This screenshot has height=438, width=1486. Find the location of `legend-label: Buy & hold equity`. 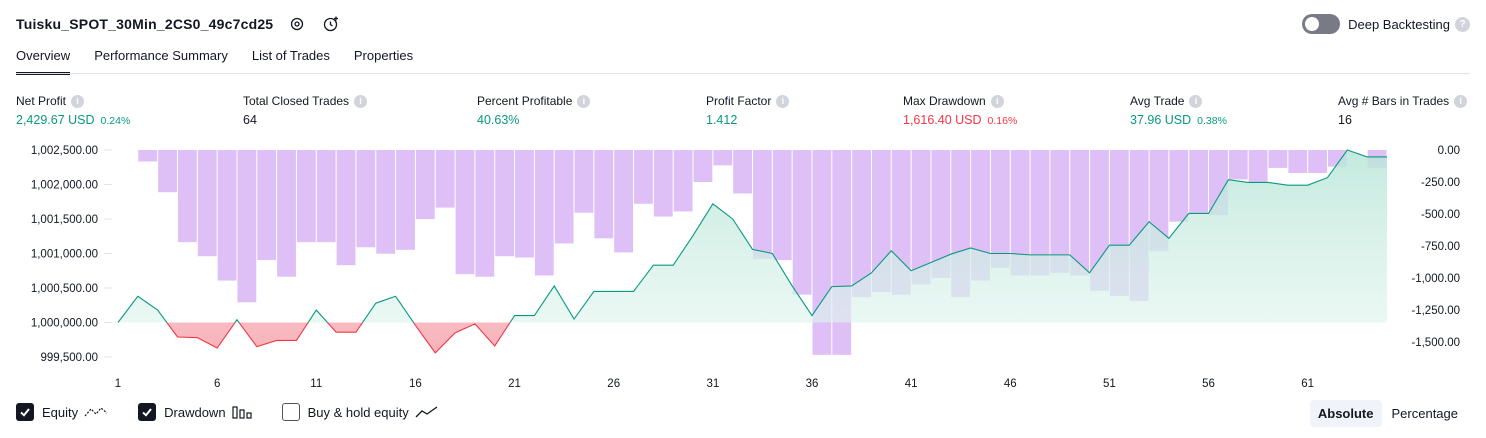

legend-label: Buy & hold equity is located at coordinates (358, 412).